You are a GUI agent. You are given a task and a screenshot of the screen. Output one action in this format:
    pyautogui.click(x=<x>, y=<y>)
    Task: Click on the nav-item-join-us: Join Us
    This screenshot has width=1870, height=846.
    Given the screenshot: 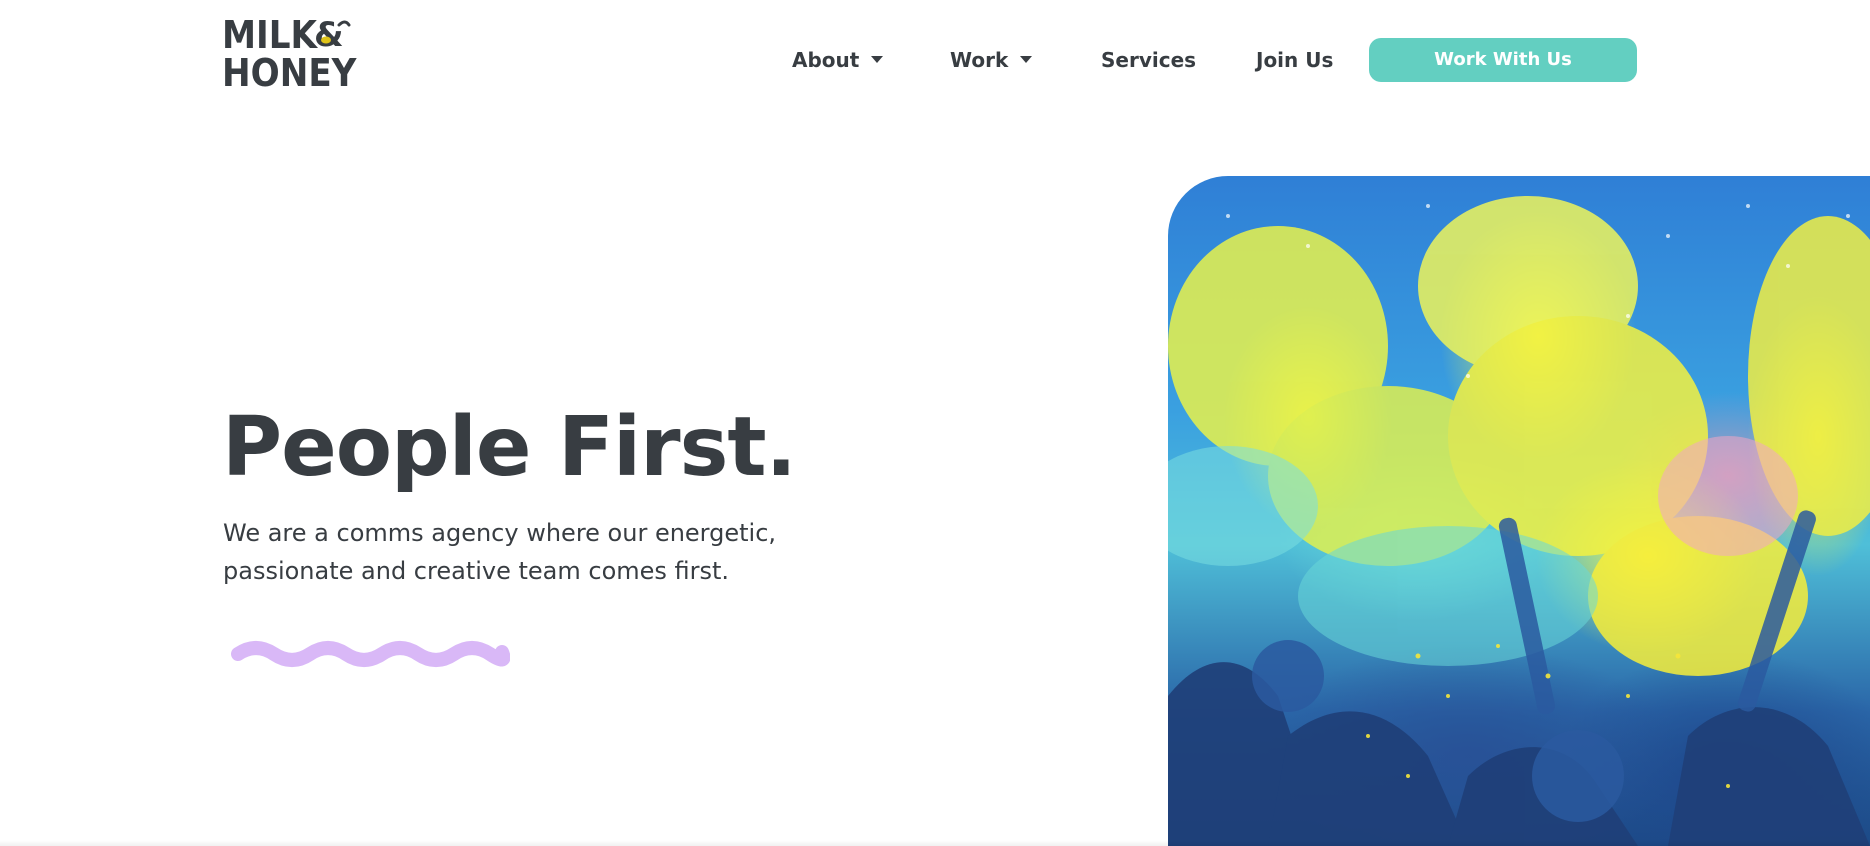 What is the action you would take?
    pyautogui.click(x=1294, y=60)
    